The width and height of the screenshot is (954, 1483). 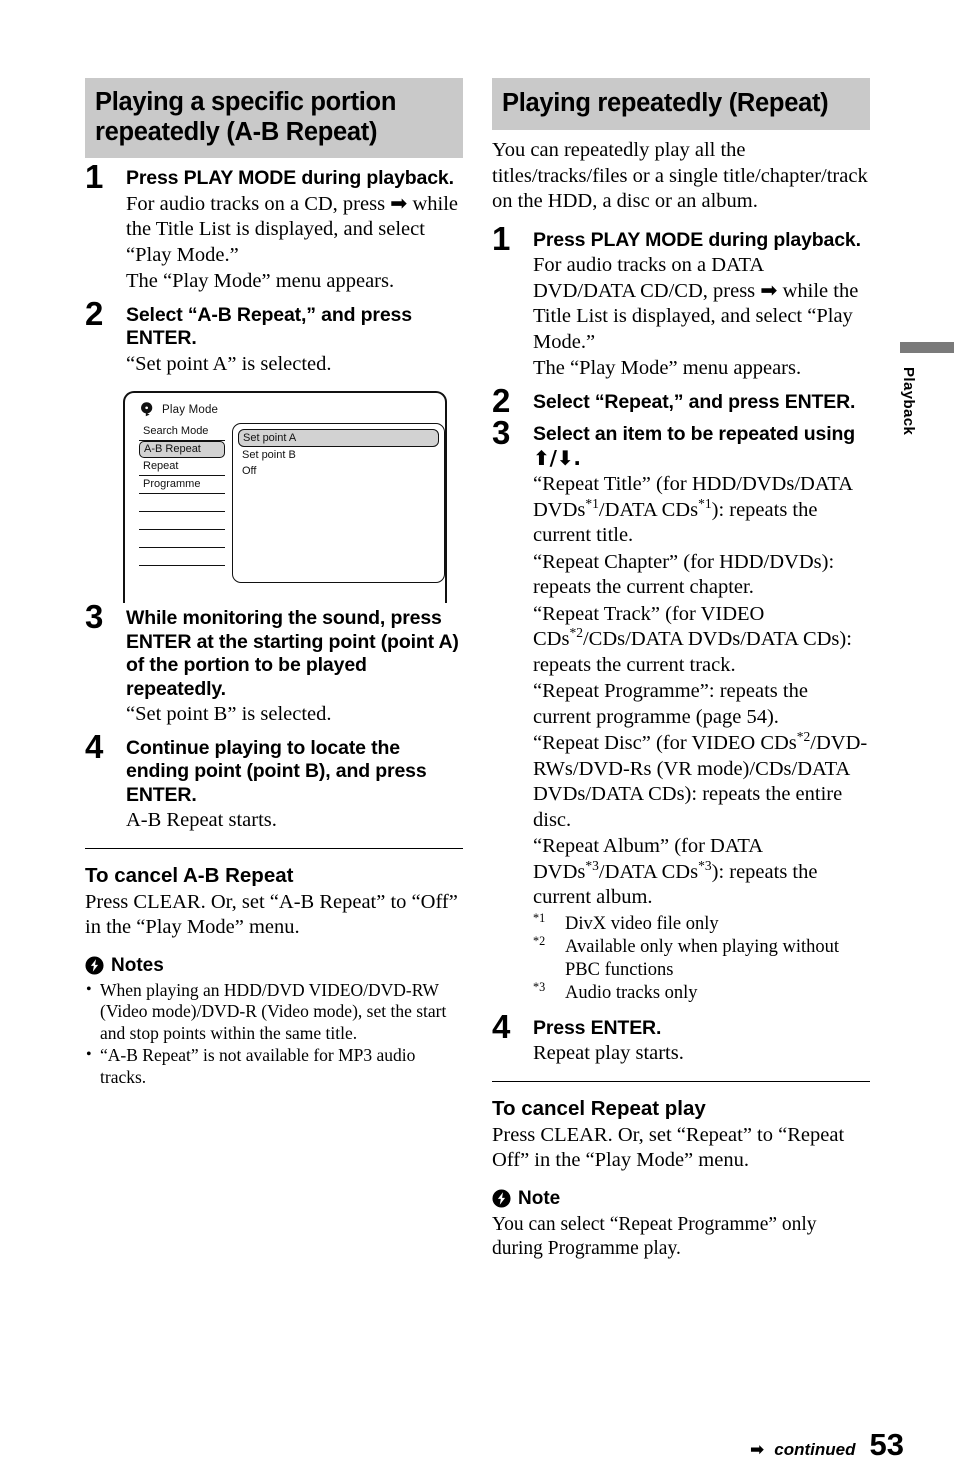 What do you see at coordinates (597, 1027) in the screenshot?
I see `step-heading: Press ENTER.` at bounding box center [597, 1027].